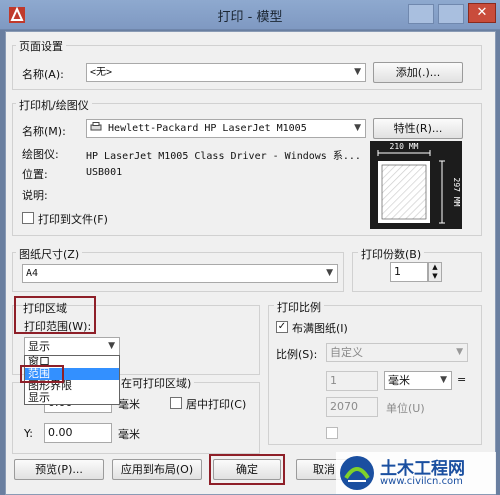 Image resolution: width=500 pixels, height=495 pixels. What do you see at coordinates (28, 218) in the screenshot?
I see `print-to-file-checkbox` at bounding box center [28, 218].